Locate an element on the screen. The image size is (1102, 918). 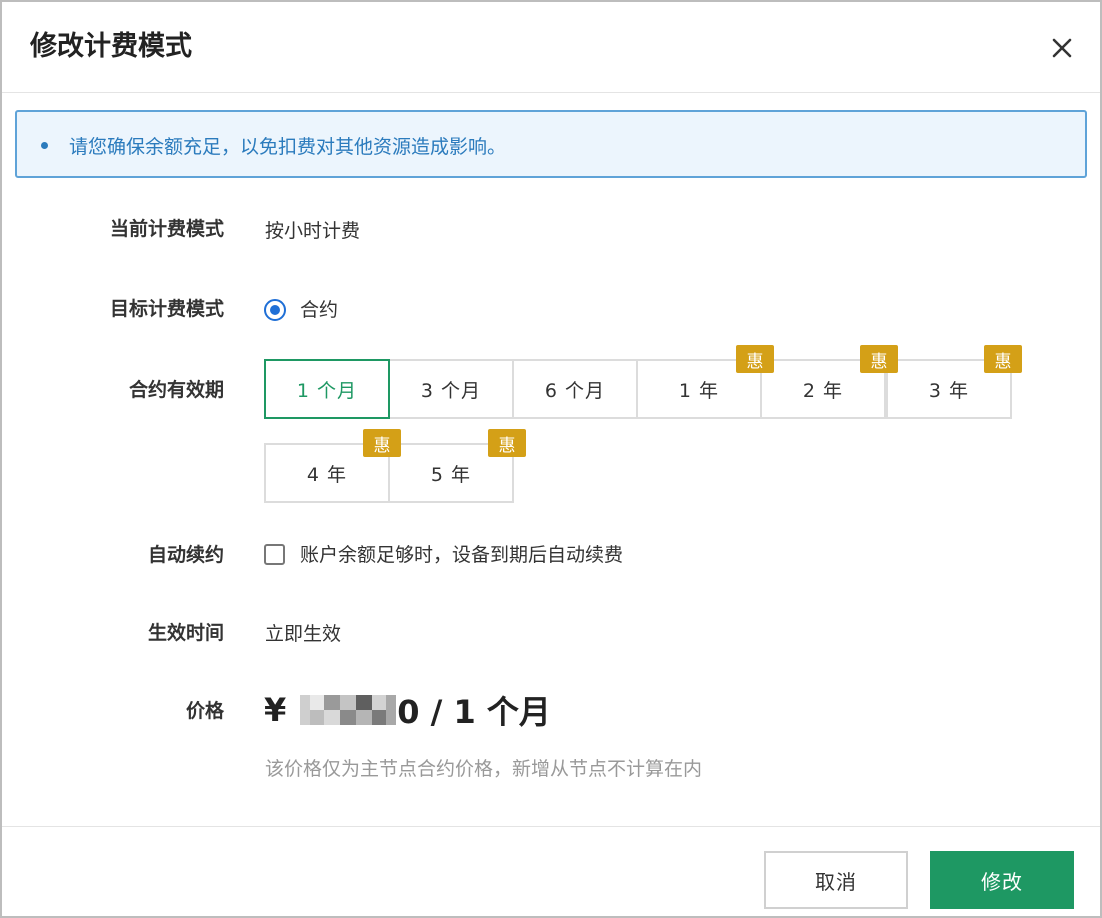
period-option-6-months: 6 个月 is located at coordinates (575, 389).